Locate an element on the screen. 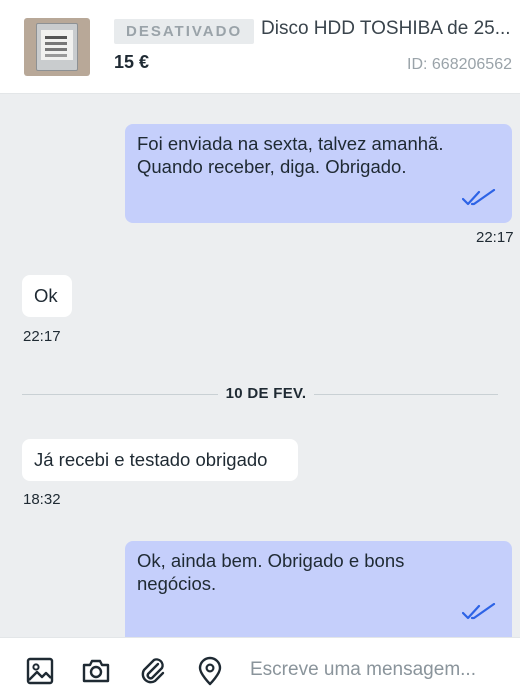 The height and width of the screenshot is (700, 520). message-input is located at coordinates (381, 670).